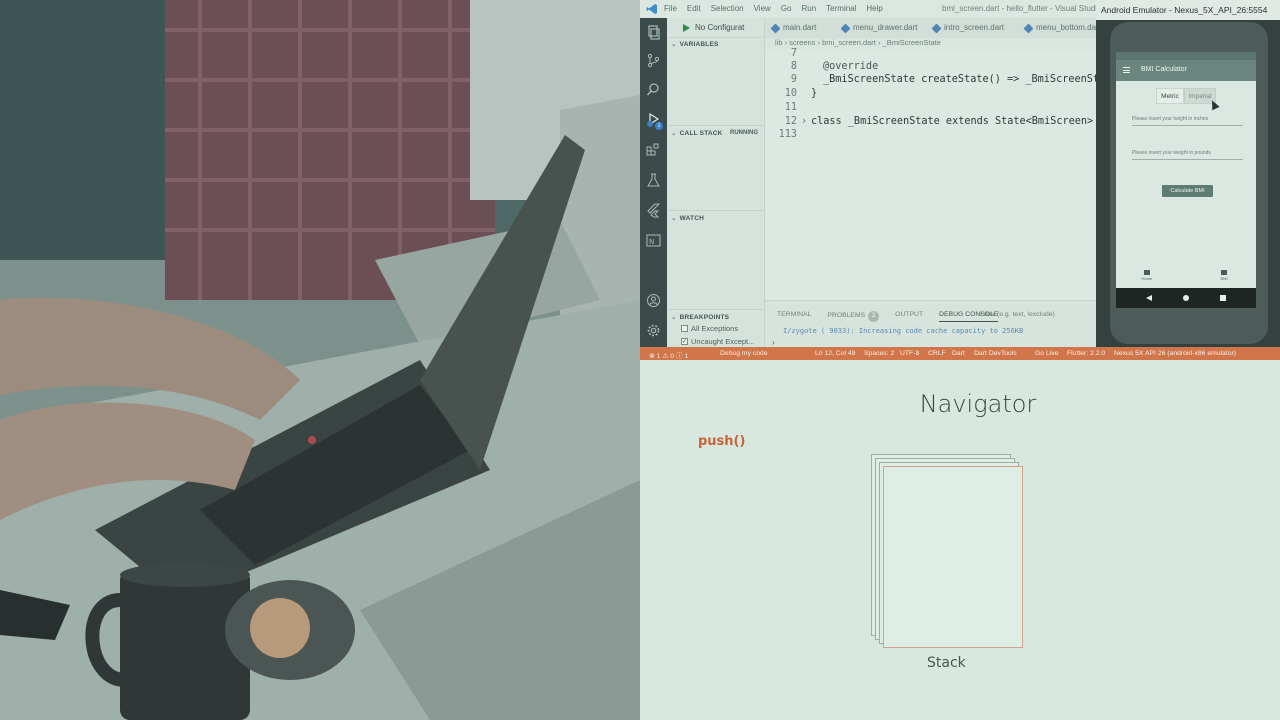  What do you see at coordinates (719, 27) in the screenshot?
I see `launch-config-select: No Configurat` at bounding box center [719, 27].